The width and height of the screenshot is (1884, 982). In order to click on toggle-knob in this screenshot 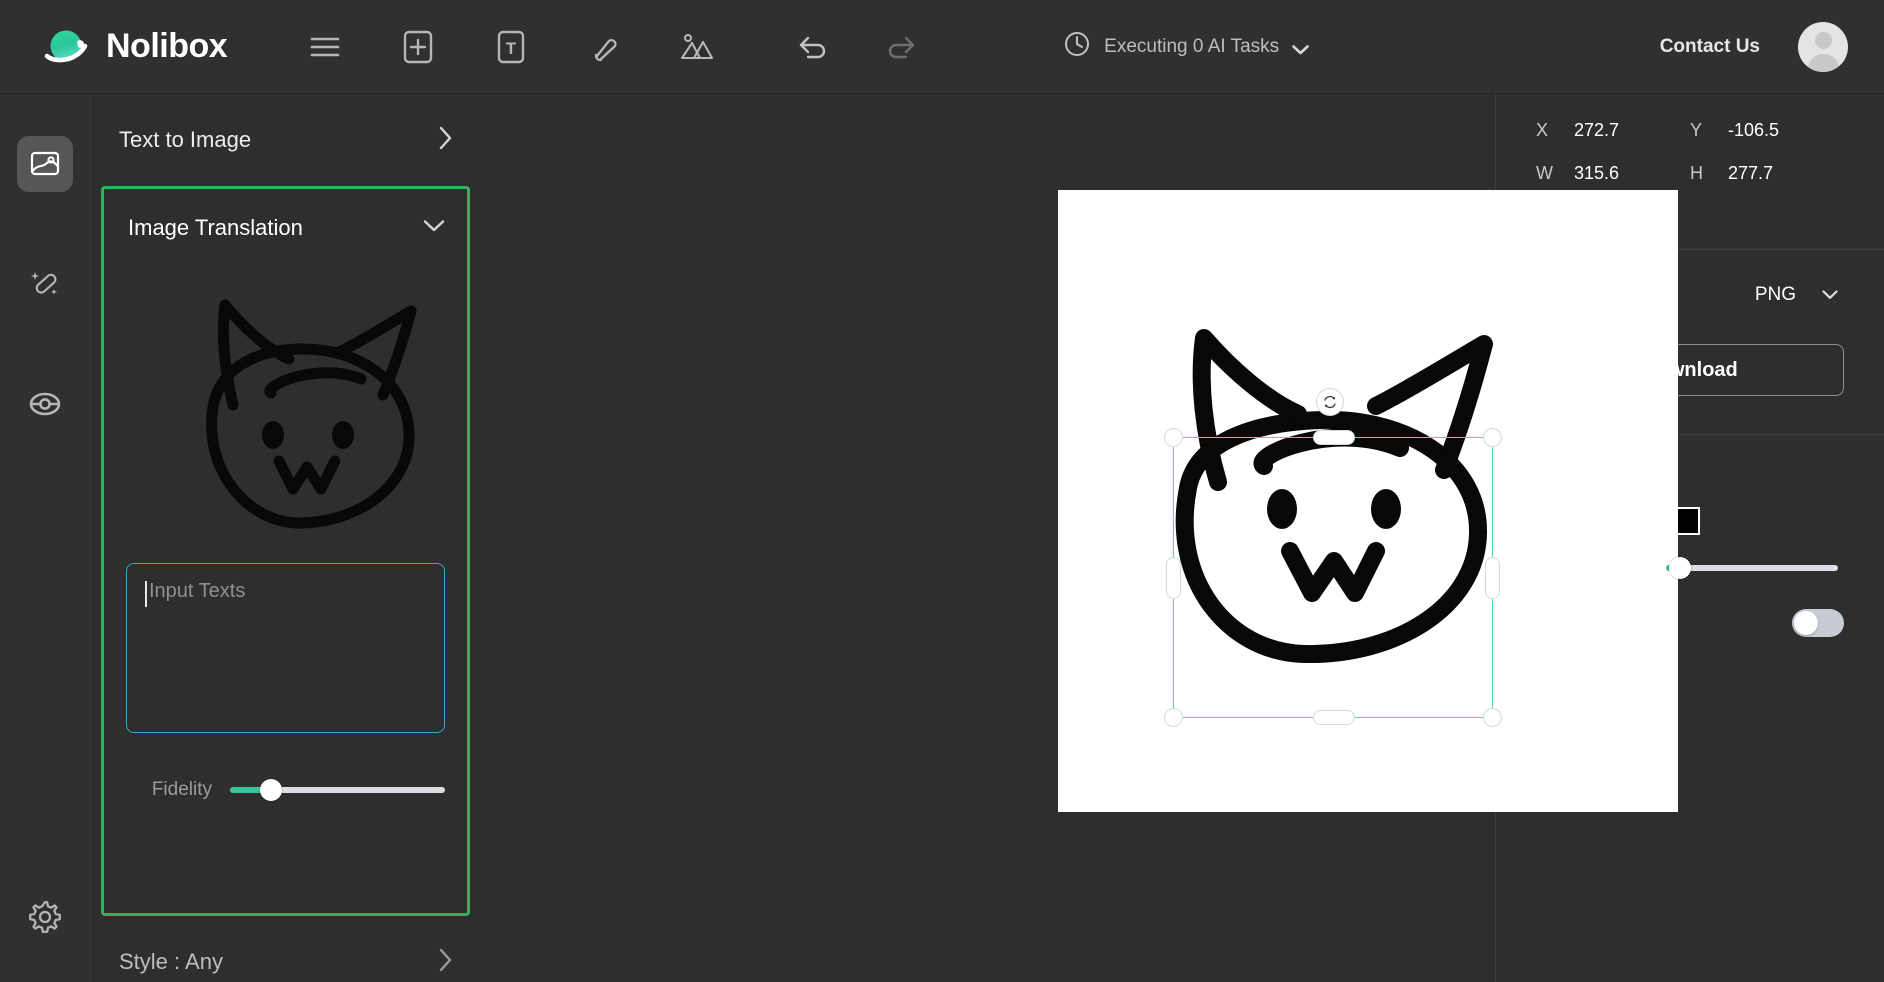, I will do `click(1806, 623)`.